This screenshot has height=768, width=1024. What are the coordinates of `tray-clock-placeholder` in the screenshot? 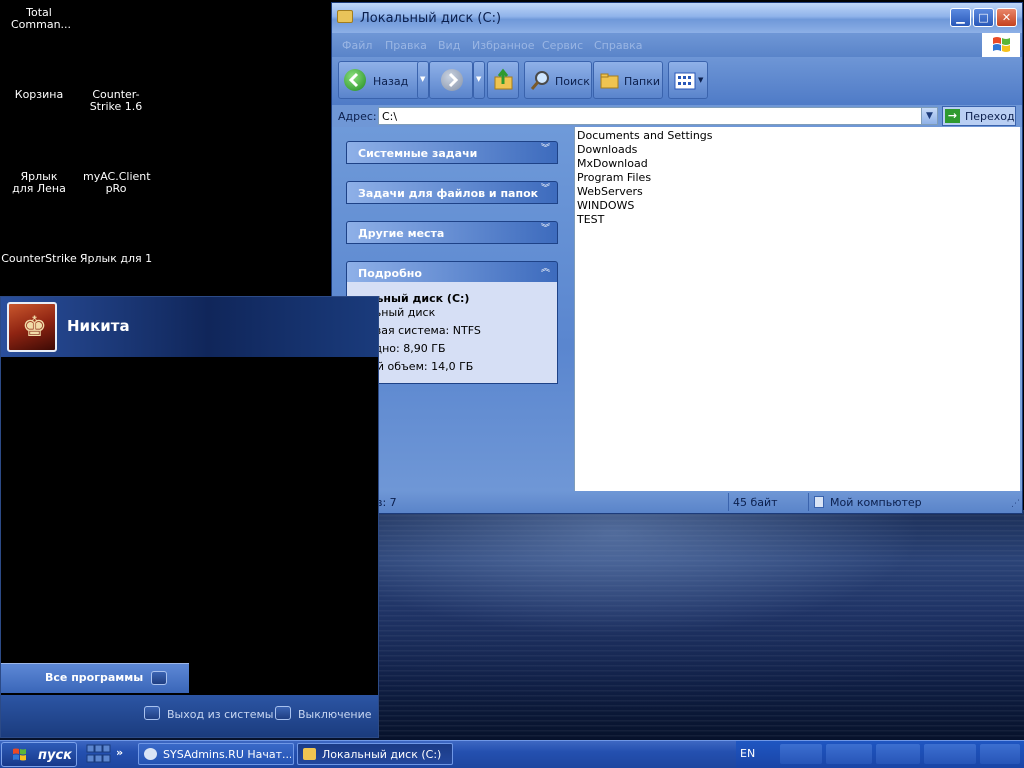 It's located at (1000, 754).